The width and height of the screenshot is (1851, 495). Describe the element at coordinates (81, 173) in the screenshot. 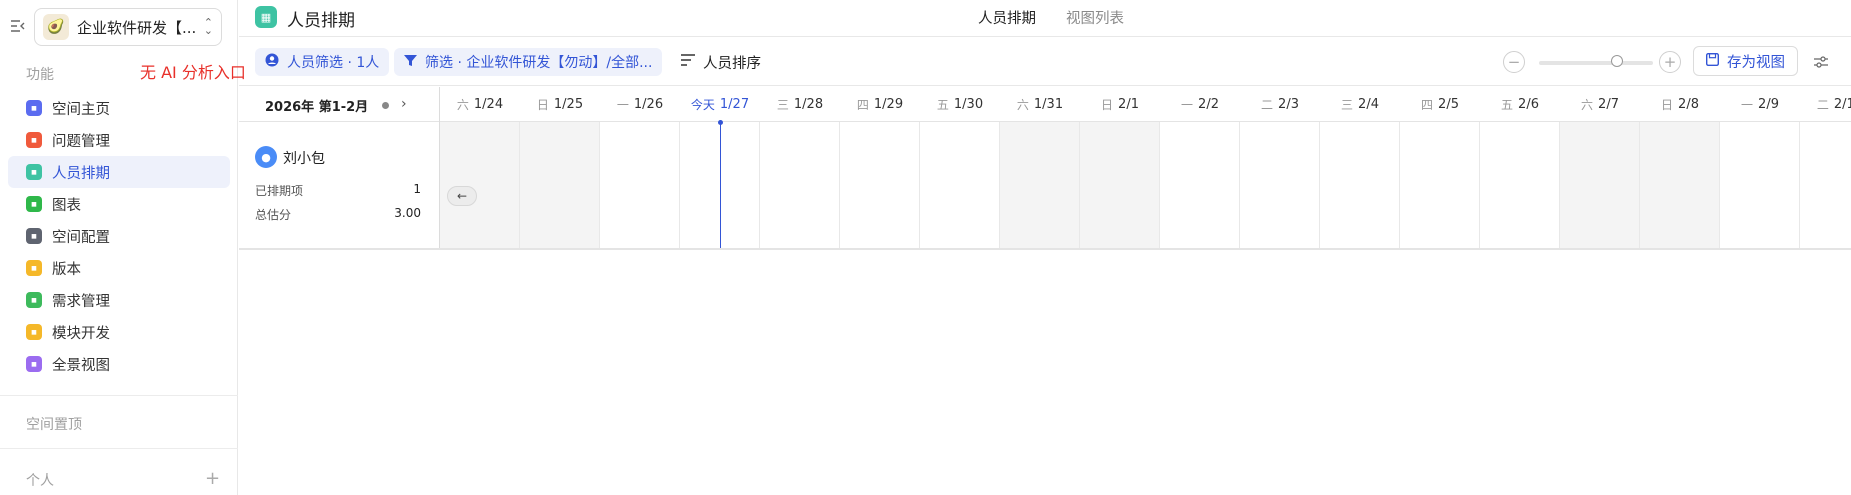

I see `sidebar-item-label: 人员排期` at that location.